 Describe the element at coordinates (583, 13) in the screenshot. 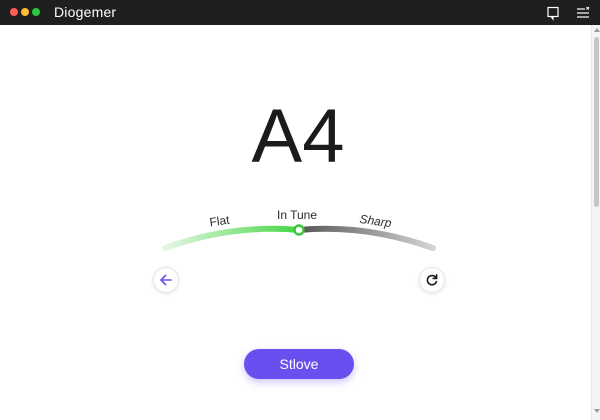

I see `menu-list-icon` at that location.